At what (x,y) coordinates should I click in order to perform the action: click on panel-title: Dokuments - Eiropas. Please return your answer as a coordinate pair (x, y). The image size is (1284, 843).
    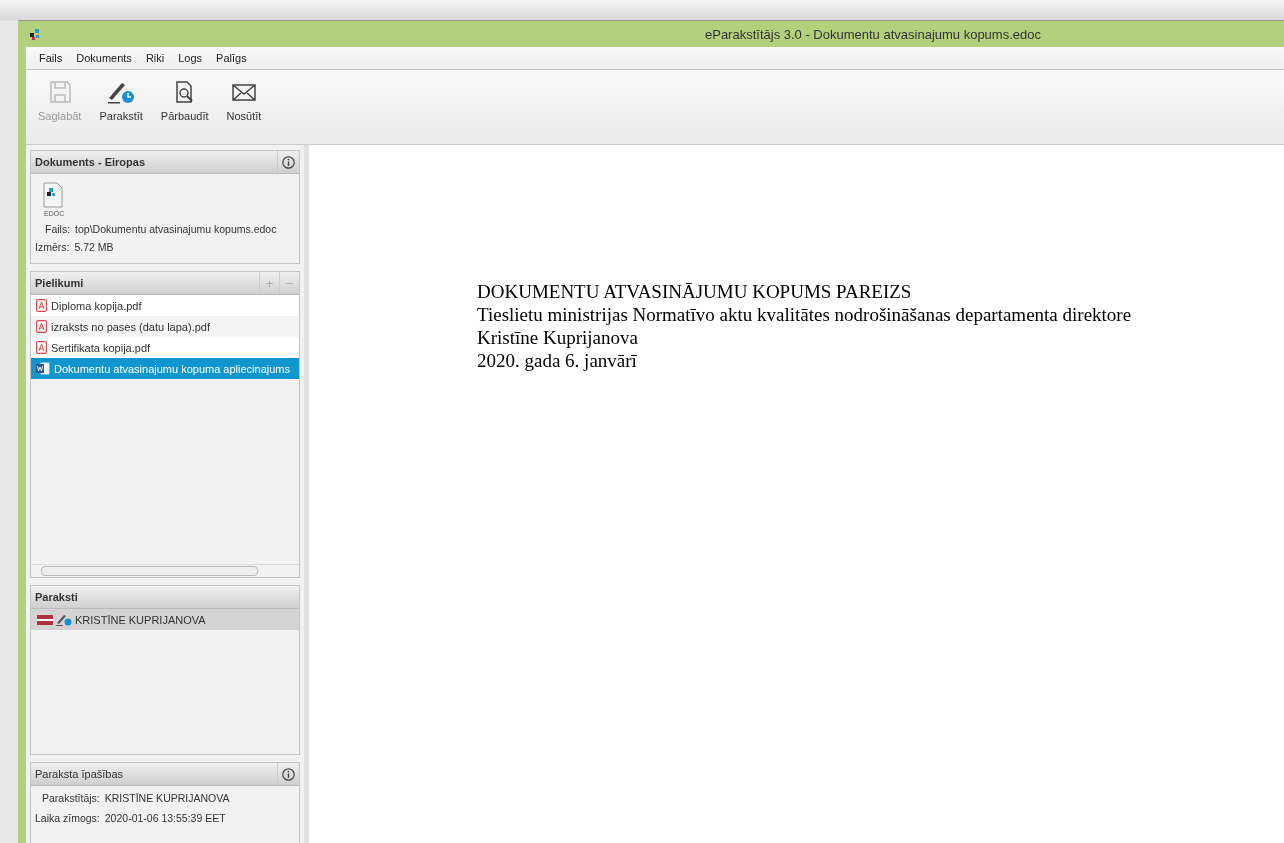
    Looking at the image, I should click on (90, 162).